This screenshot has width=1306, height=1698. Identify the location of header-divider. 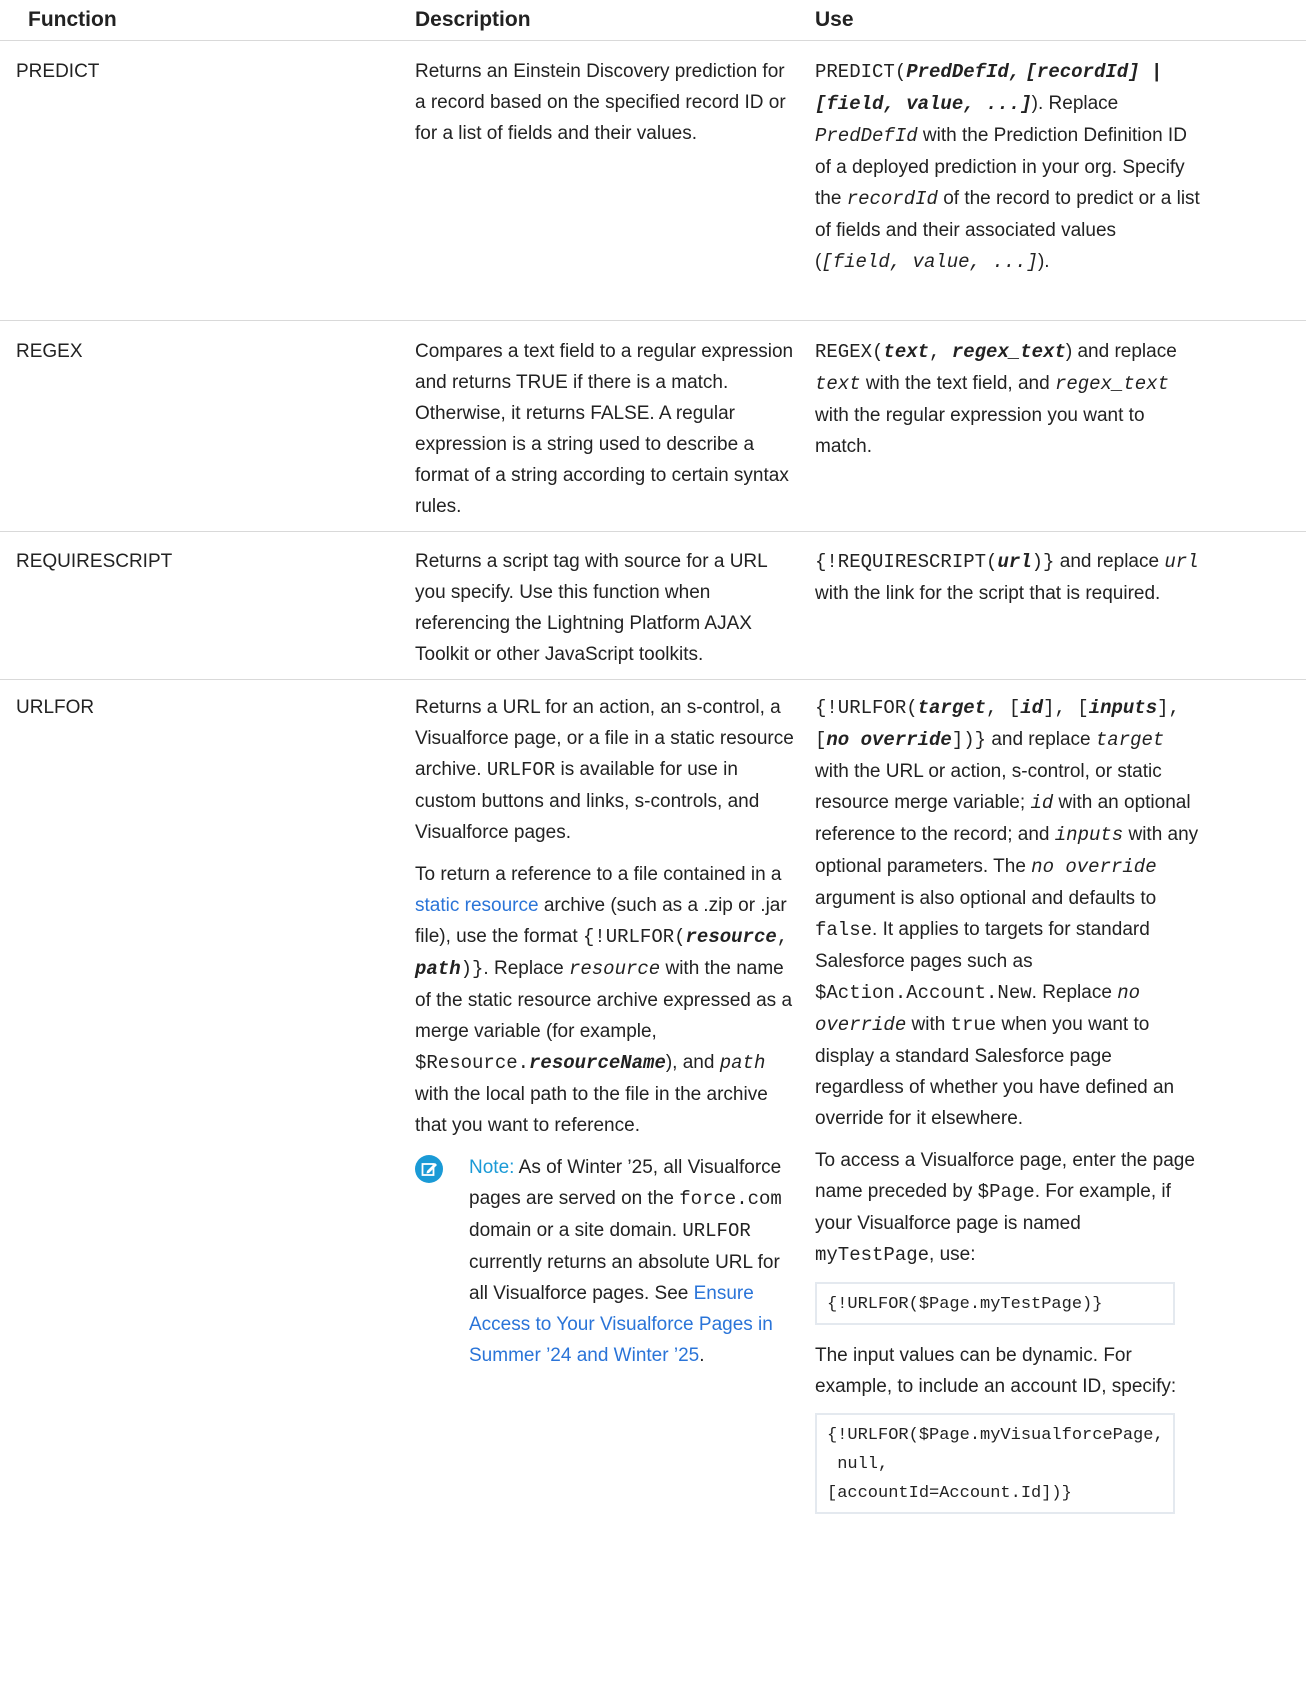
(653, 40).